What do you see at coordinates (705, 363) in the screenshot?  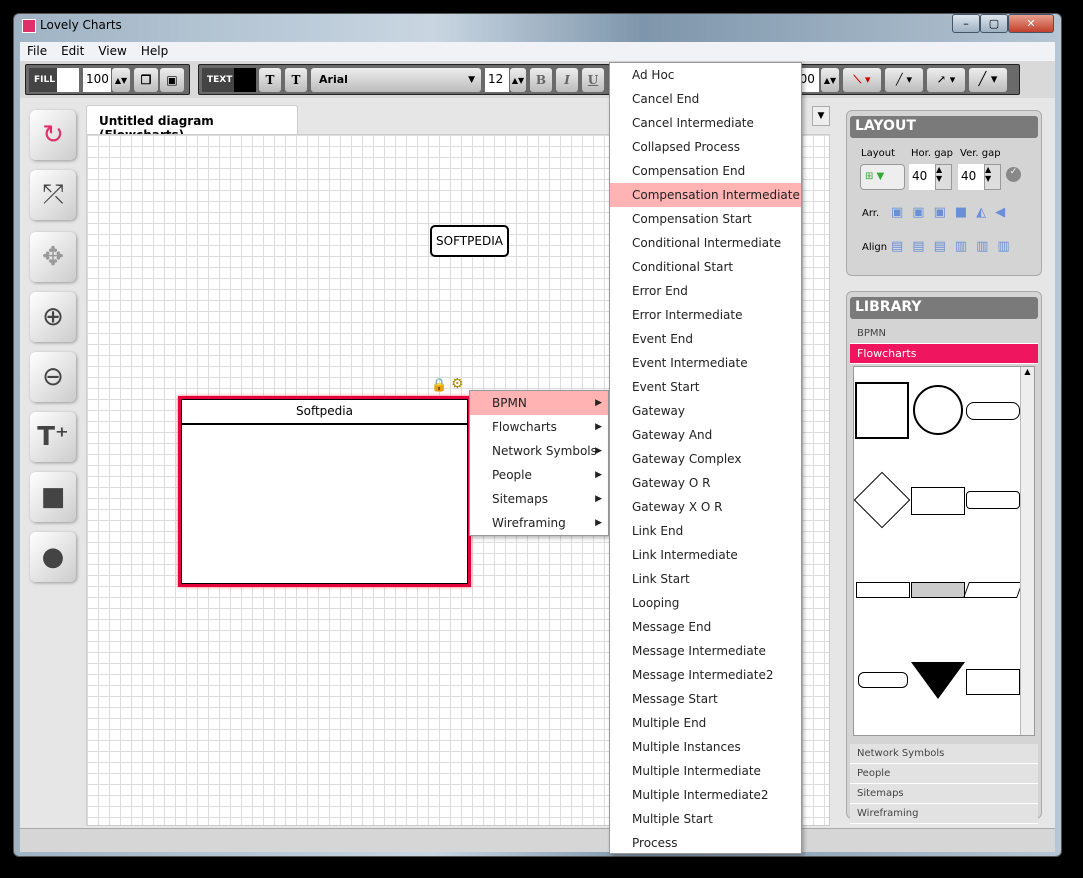 I see `submenu-item: Event Intermediate` at bounding box center [705, 363].